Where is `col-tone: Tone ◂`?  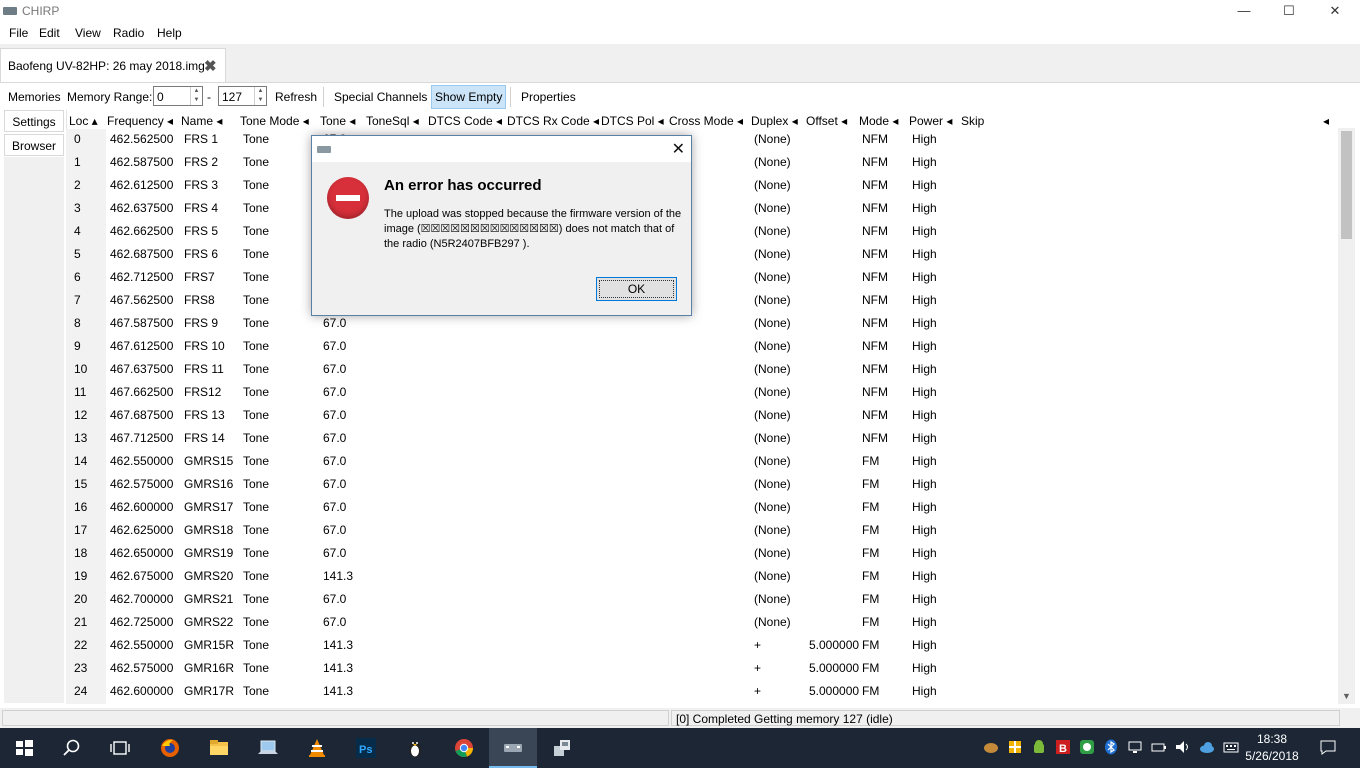
col-tone: Tone ◂ is located at coordinates (337, 121).